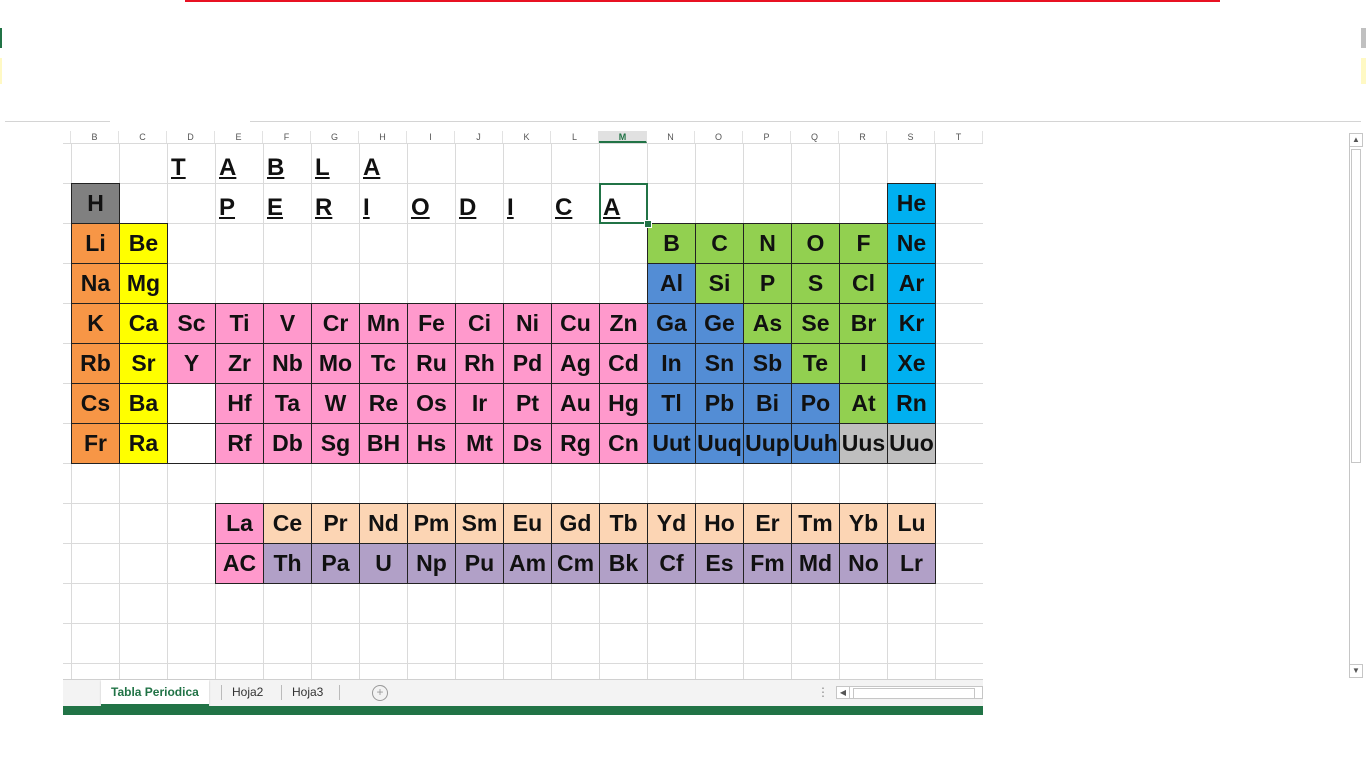  Describe the element at coordinates (863, 323) in the screenshot. I see `element-cell: Br` at that location.